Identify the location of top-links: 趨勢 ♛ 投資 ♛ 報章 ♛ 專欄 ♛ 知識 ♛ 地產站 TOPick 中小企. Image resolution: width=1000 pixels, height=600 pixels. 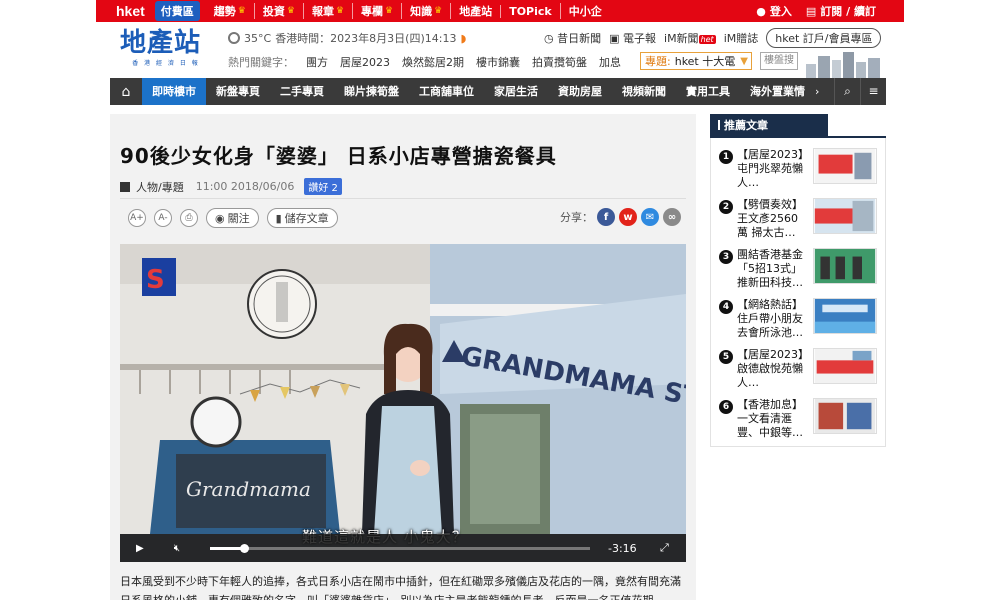
(408, 11).